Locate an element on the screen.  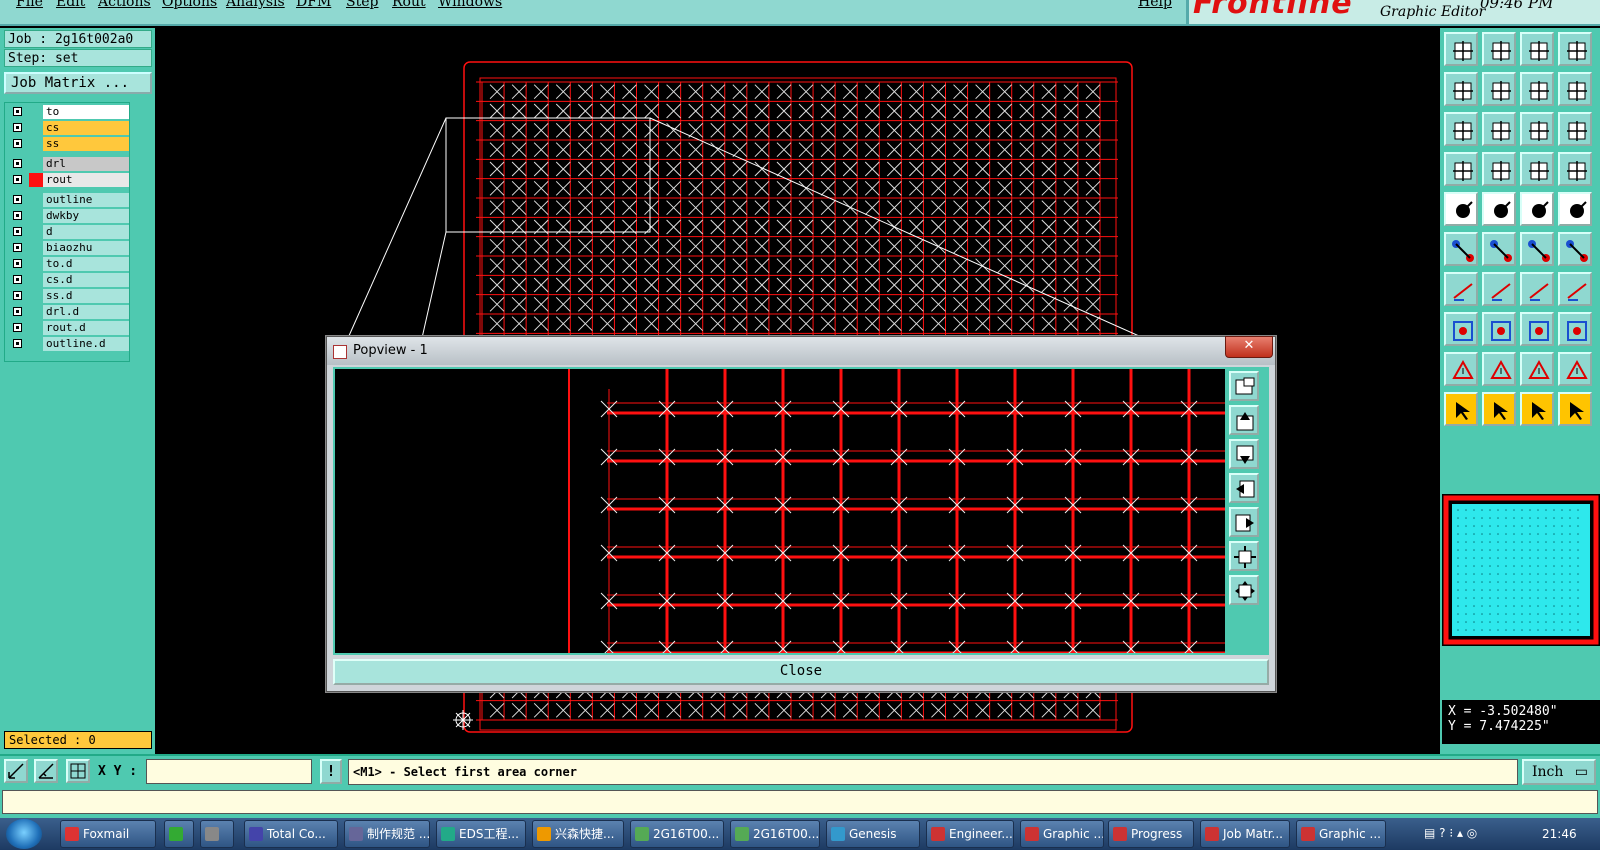
feature-icon is located at coordinates (1499, 209).